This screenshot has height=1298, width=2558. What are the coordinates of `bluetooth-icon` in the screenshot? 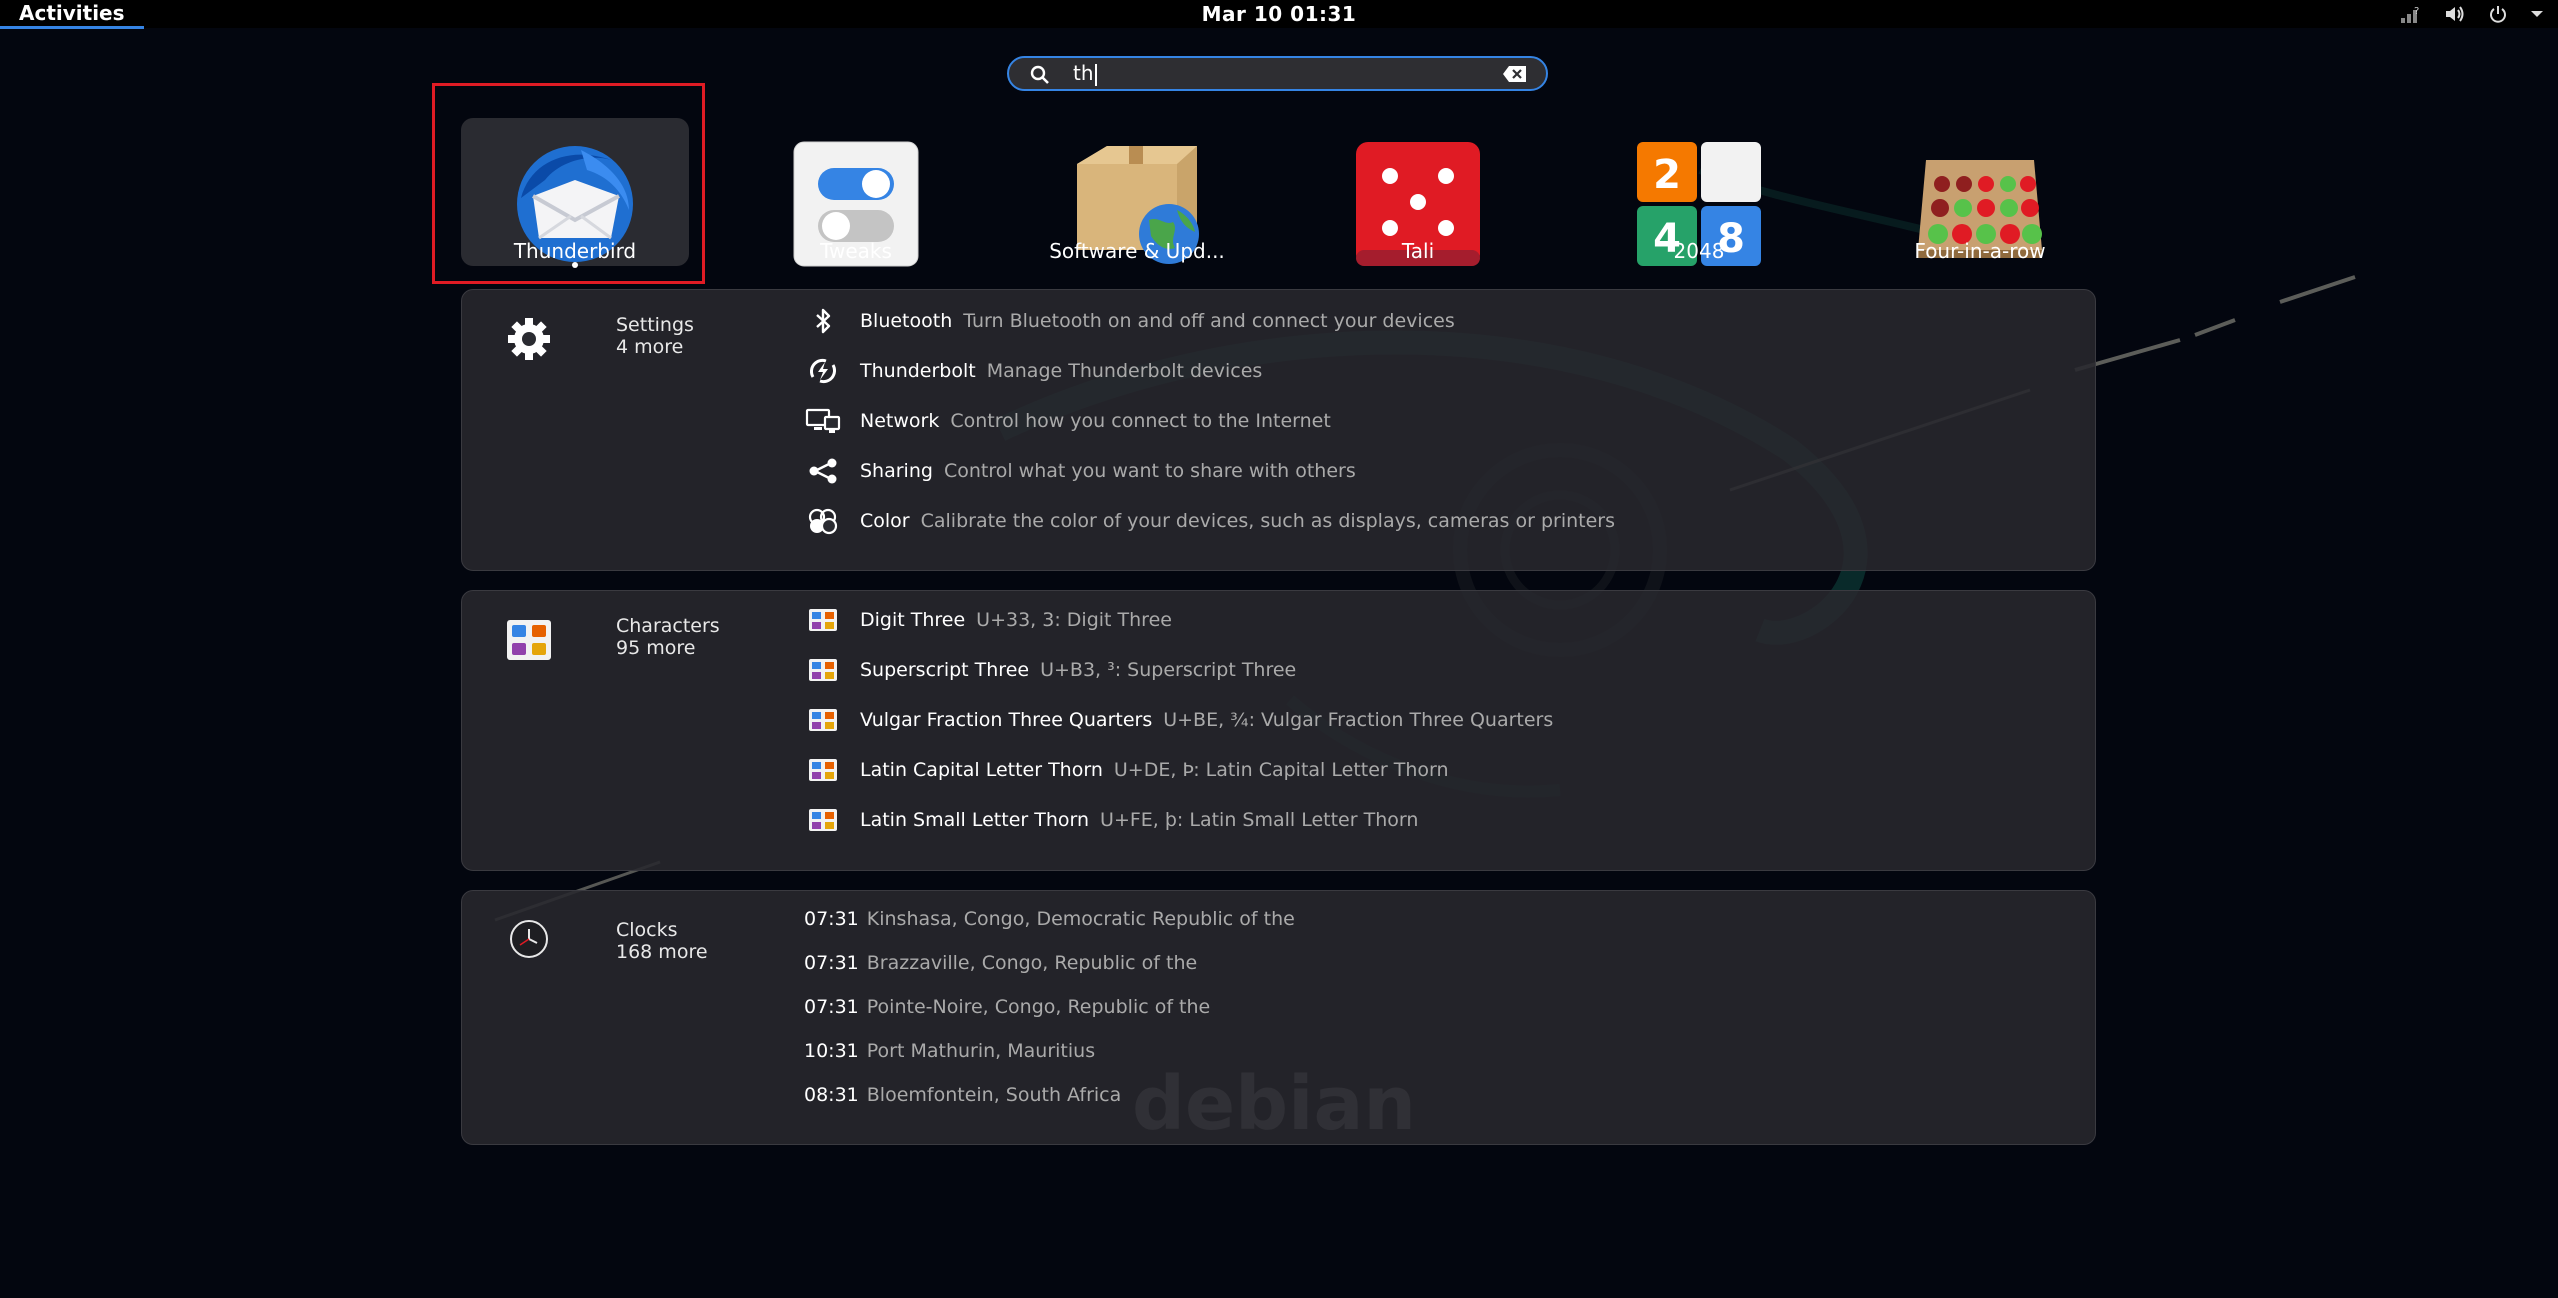 It's located at (823, 321).